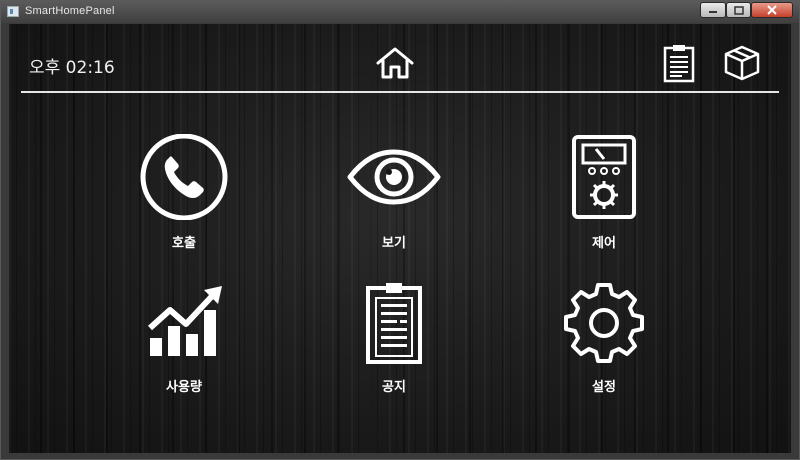  I want to click on tile-call: 호출, so click(184, 194).